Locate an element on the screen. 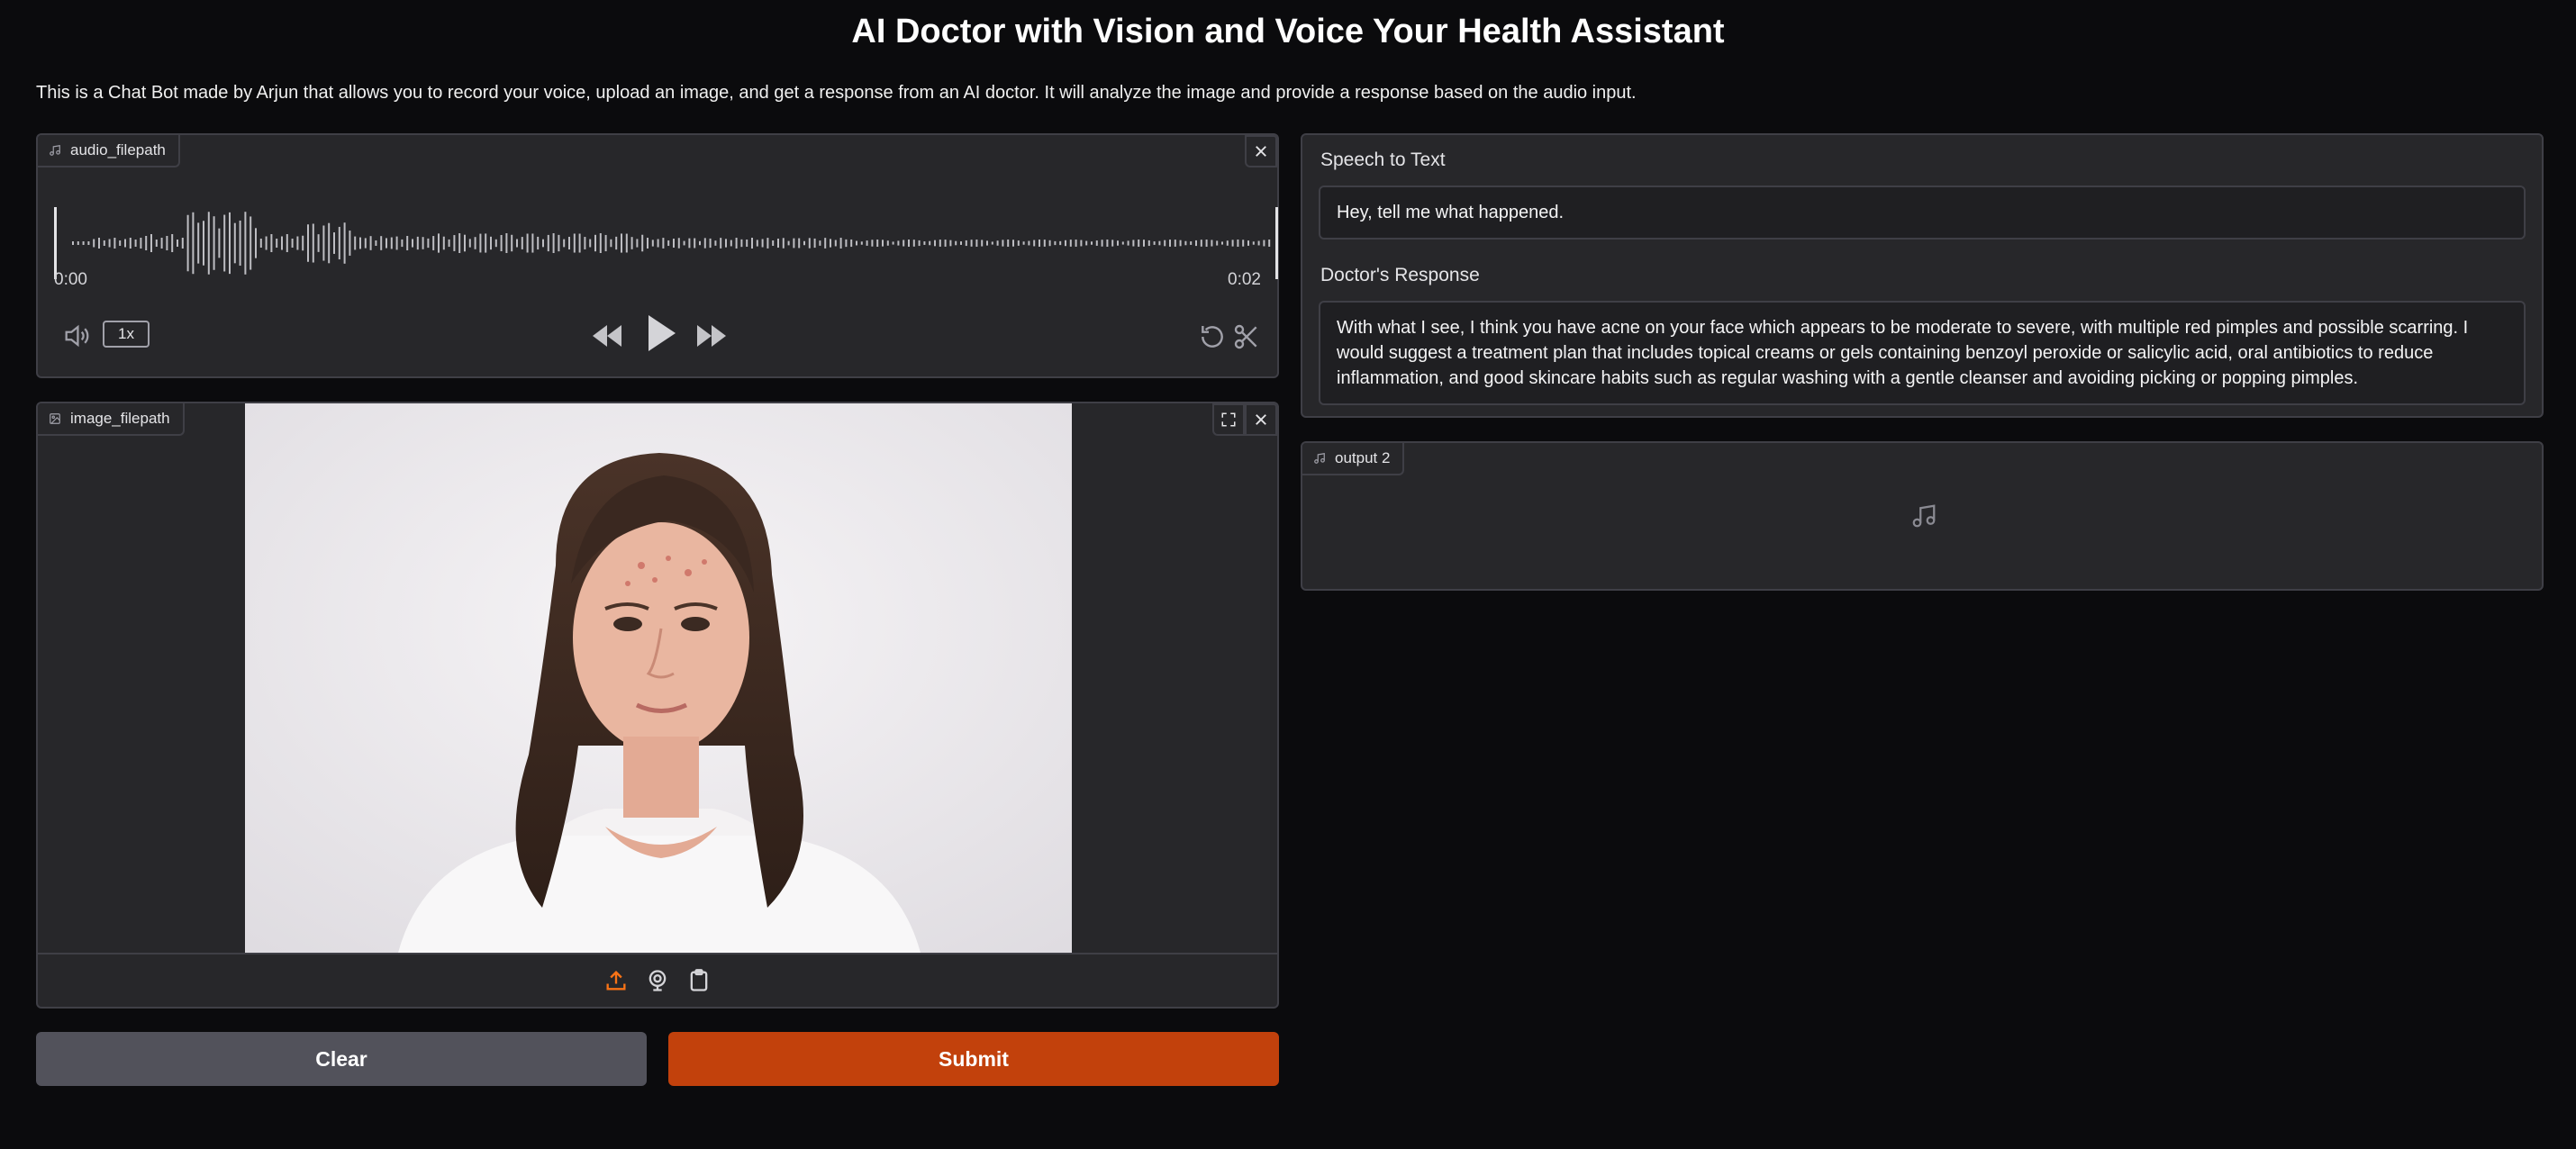 This screenshot has height=1149, width=2576. fullscreen-icon is located at coordinates (1228, 420).